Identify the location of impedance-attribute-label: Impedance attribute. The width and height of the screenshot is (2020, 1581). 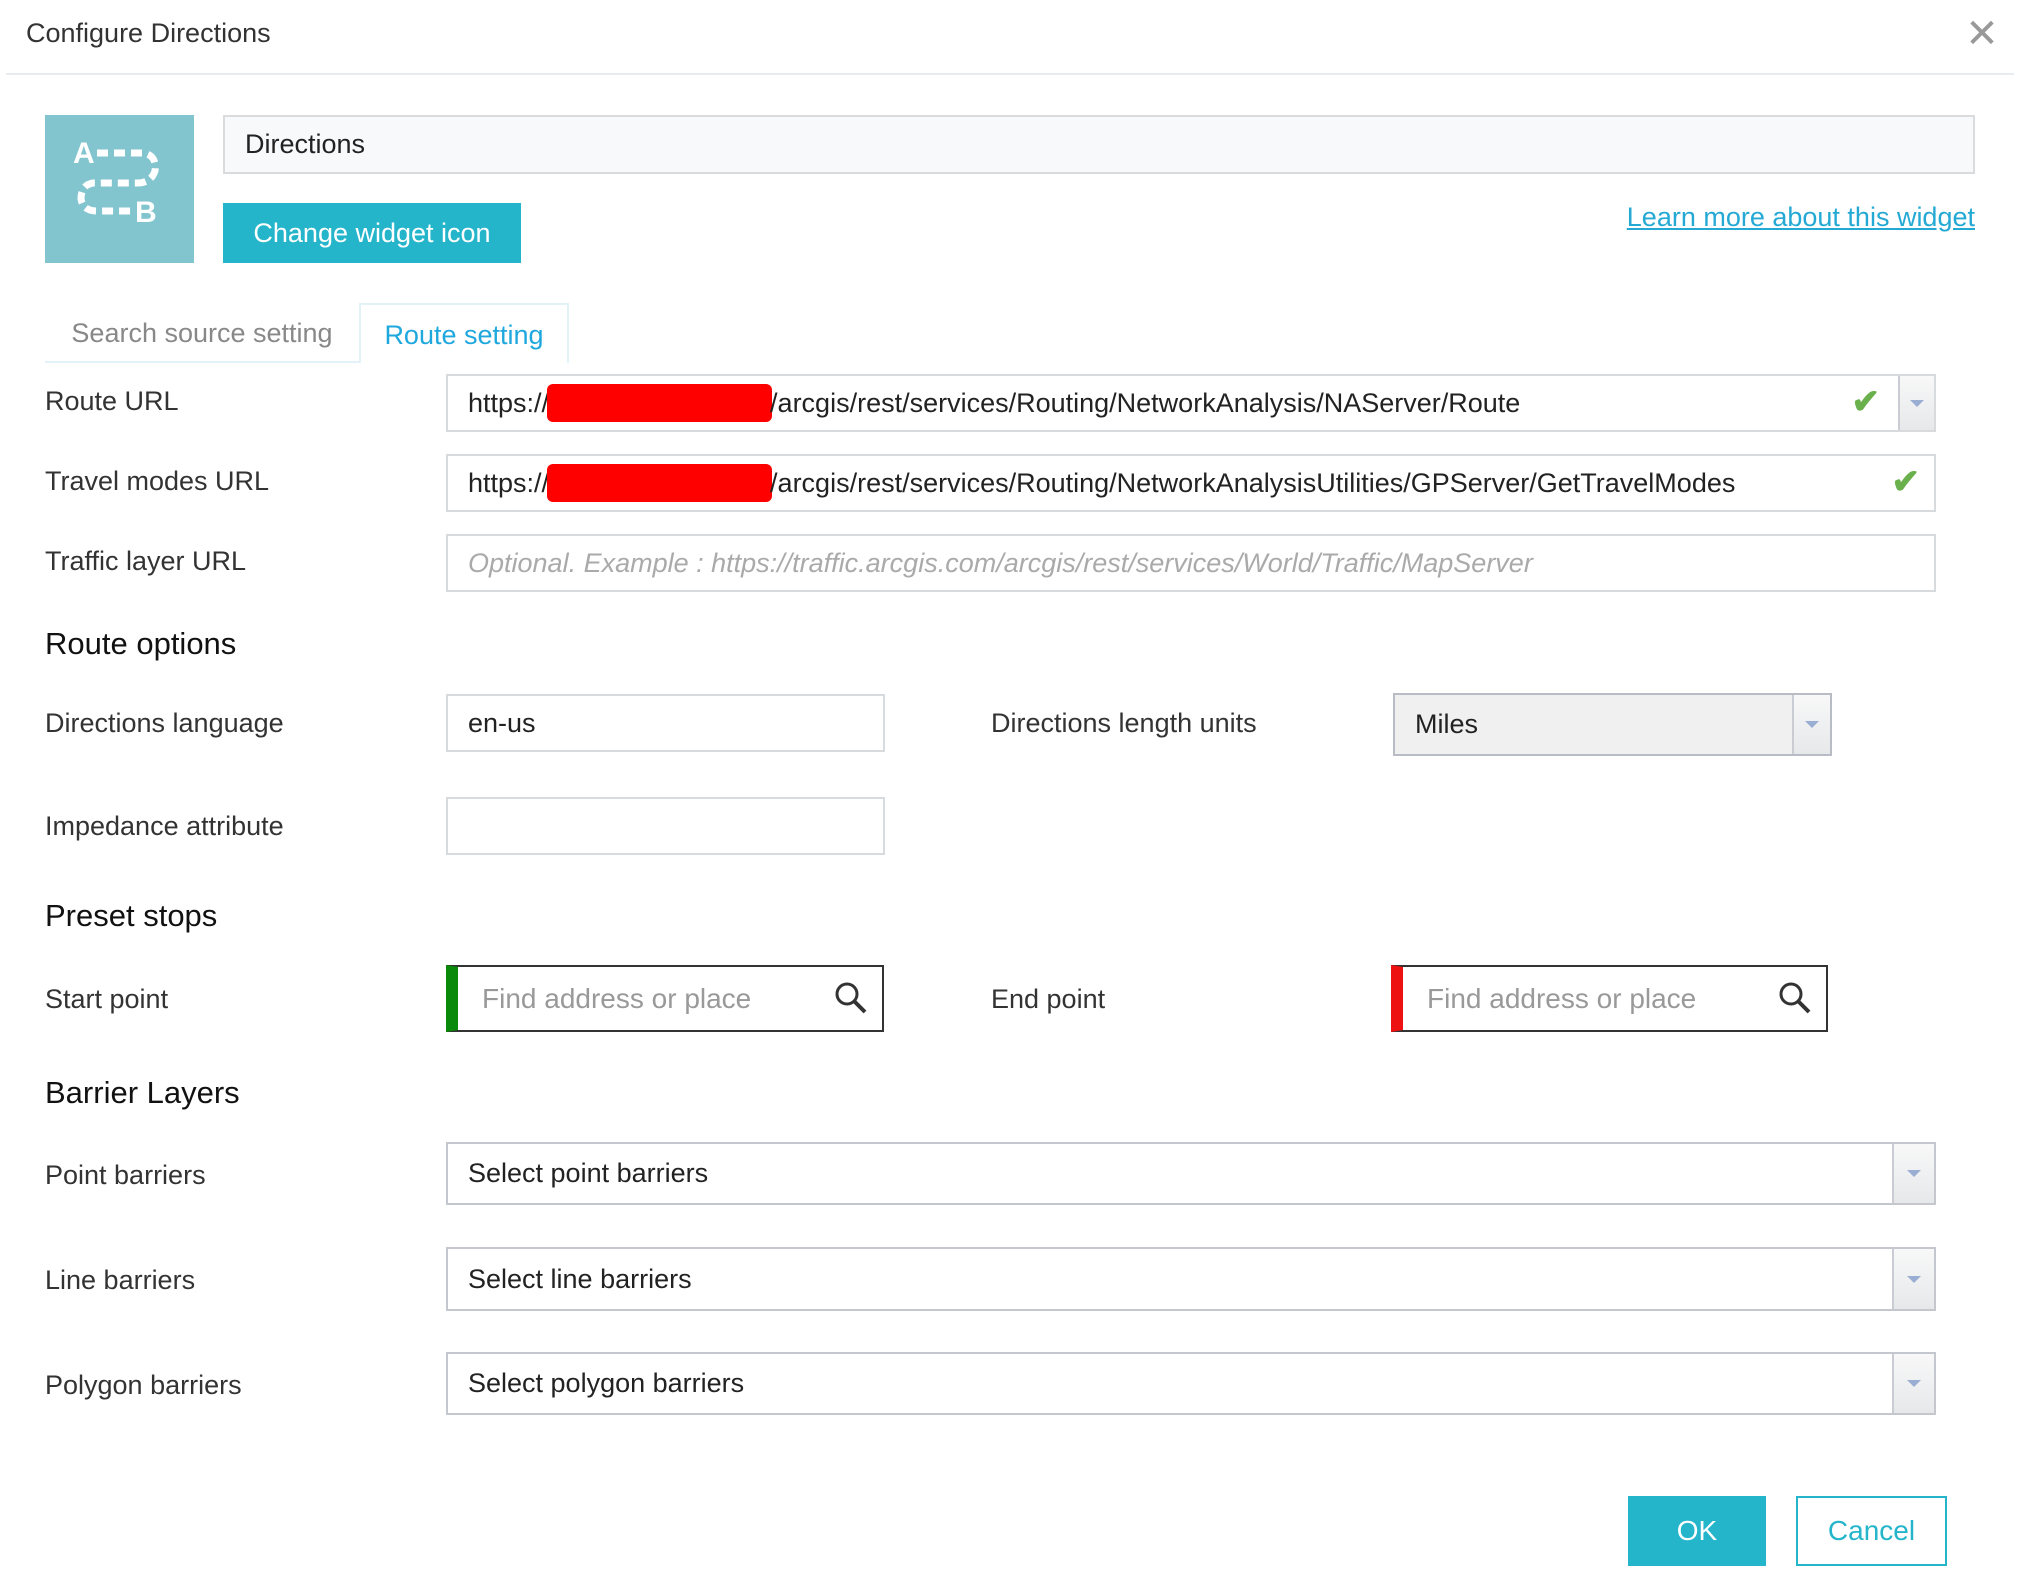
(164, 826).